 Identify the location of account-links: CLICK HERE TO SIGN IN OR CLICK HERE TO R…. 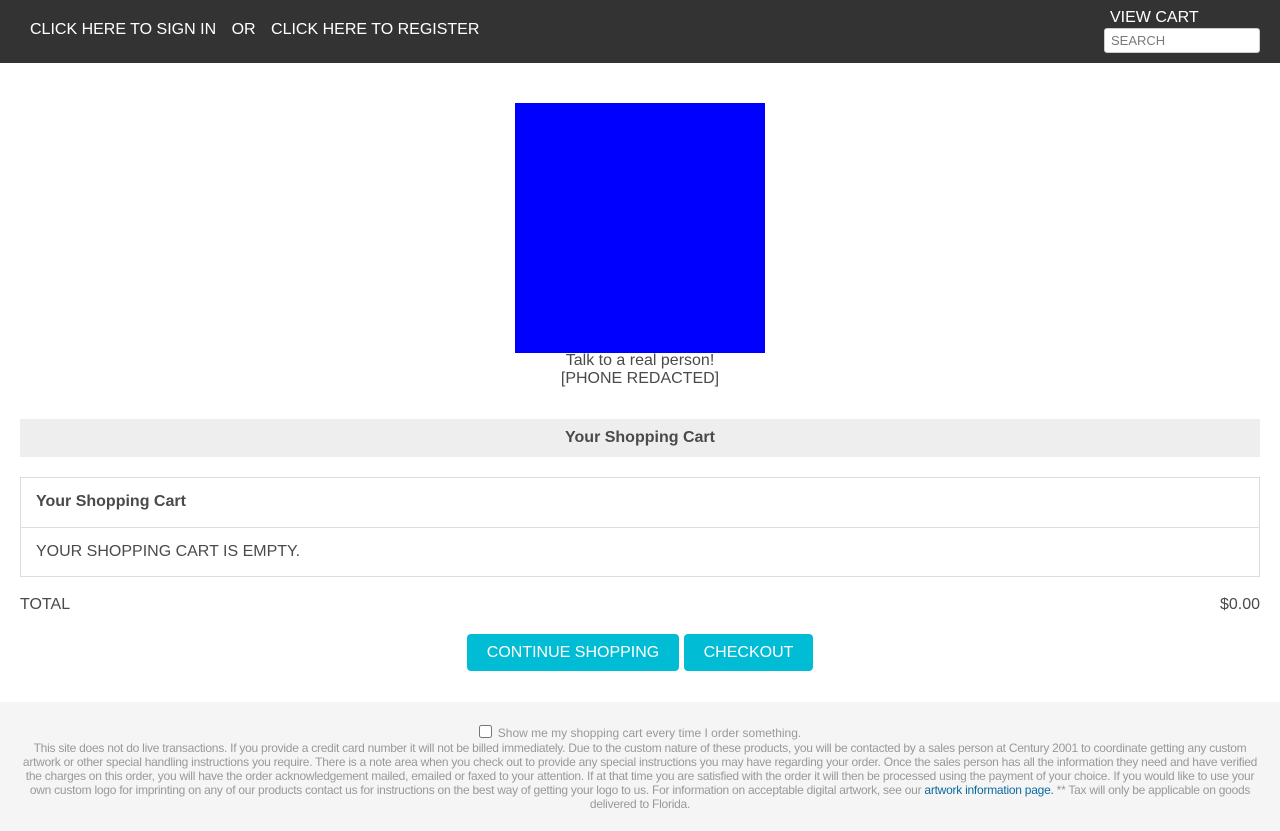
(260, 30).